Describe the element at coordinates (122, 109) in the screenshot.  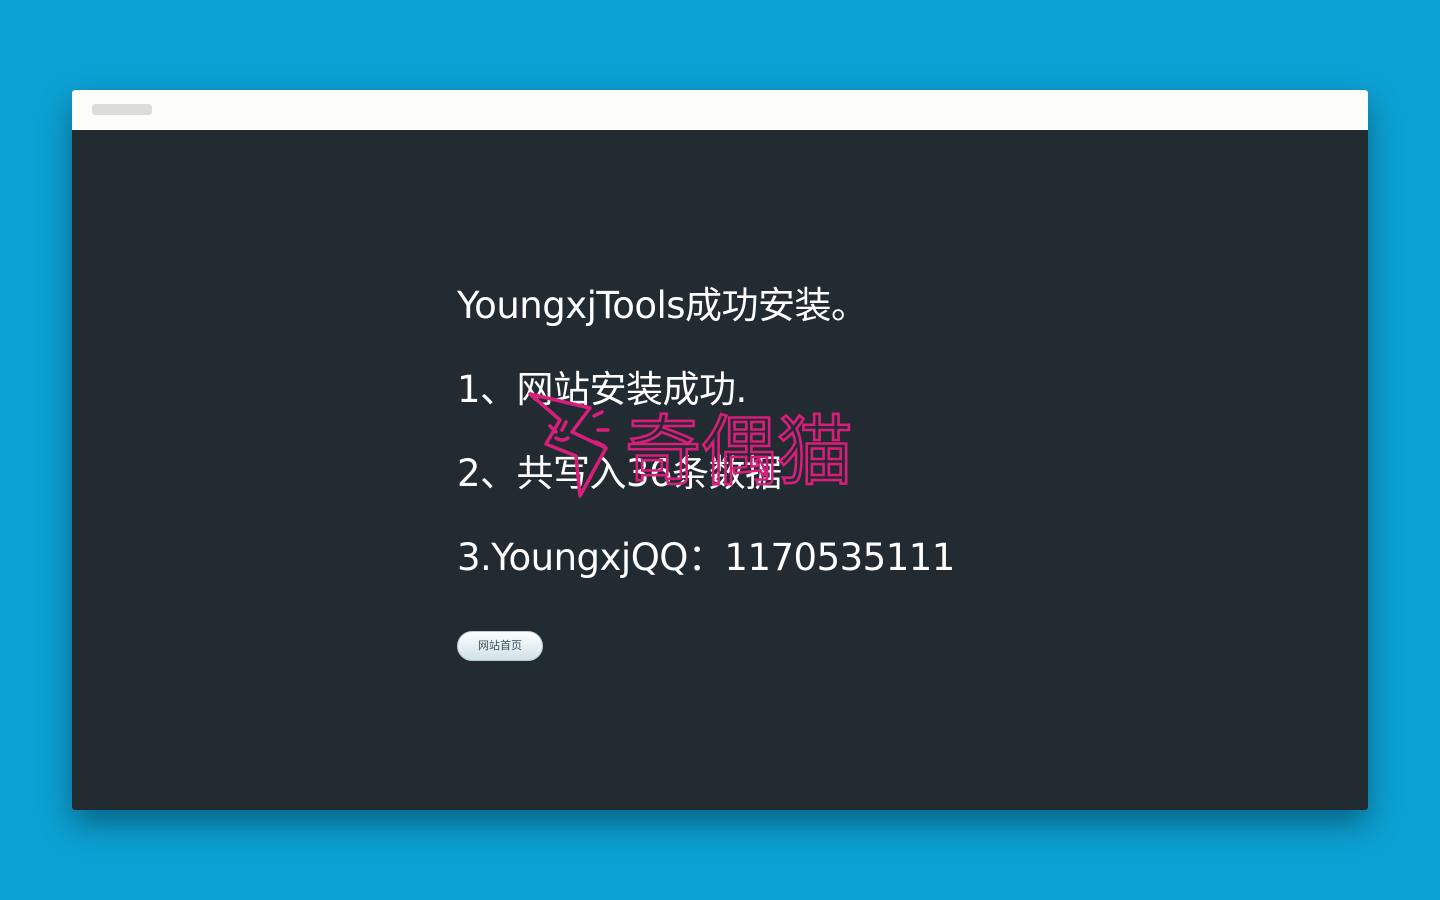
I see `title-placeholder` at that location.